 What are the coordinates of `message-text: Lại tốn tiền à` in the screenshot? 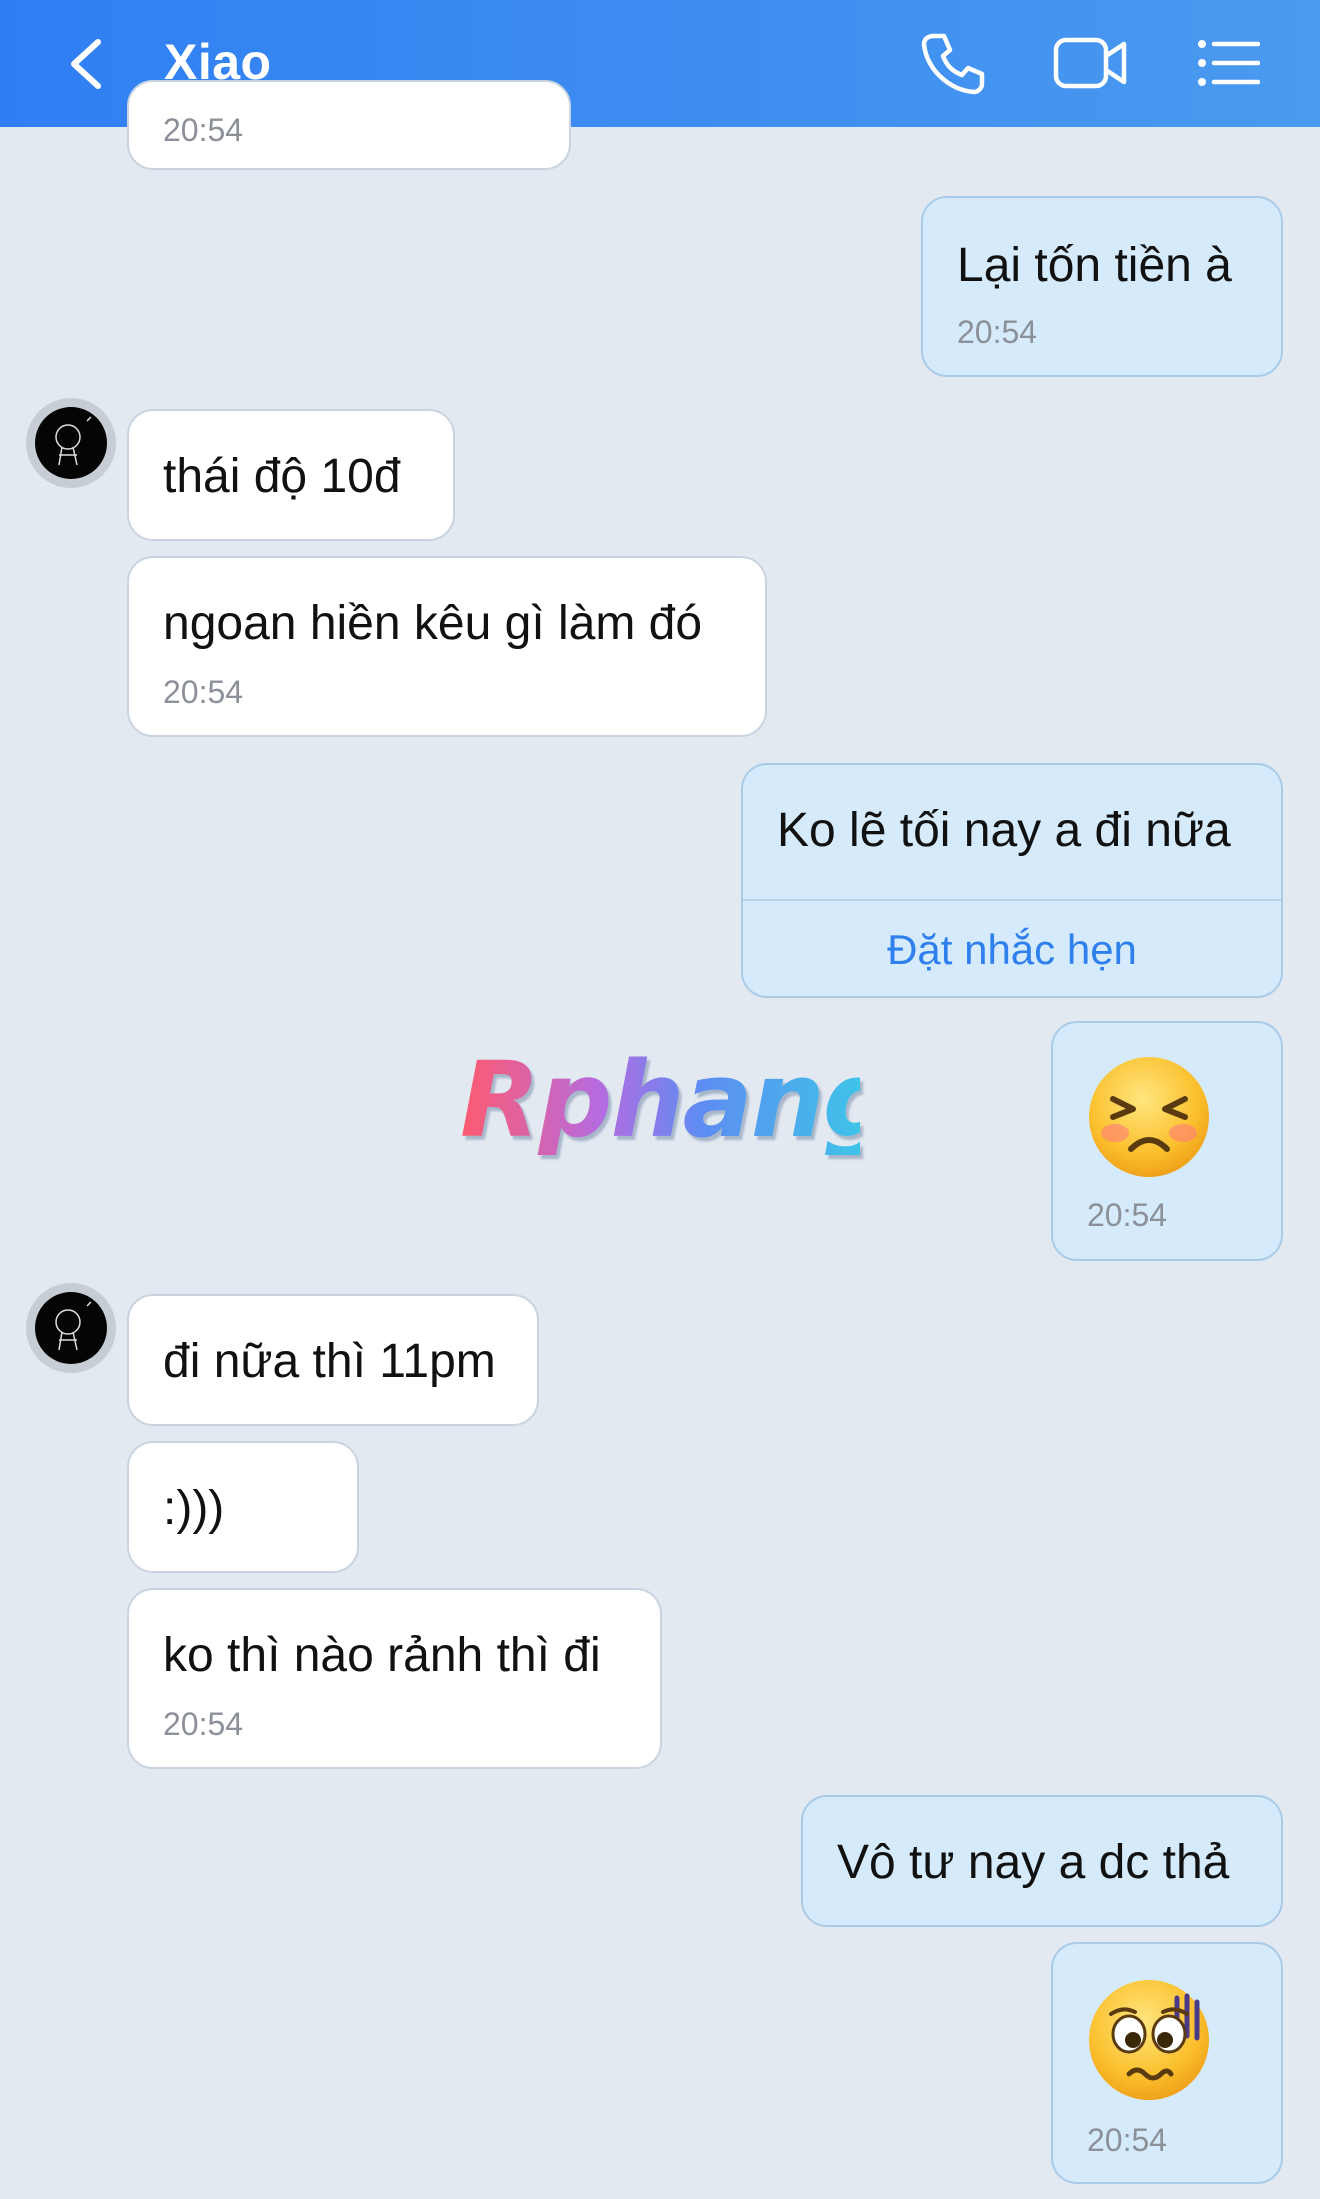 It's located at (1094, 265).